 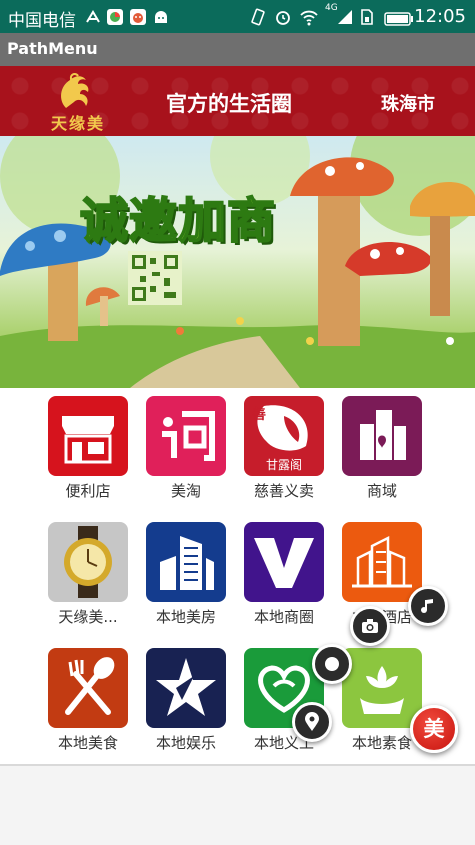 I want to click on storefront-icon, so click(x=88, y=436).